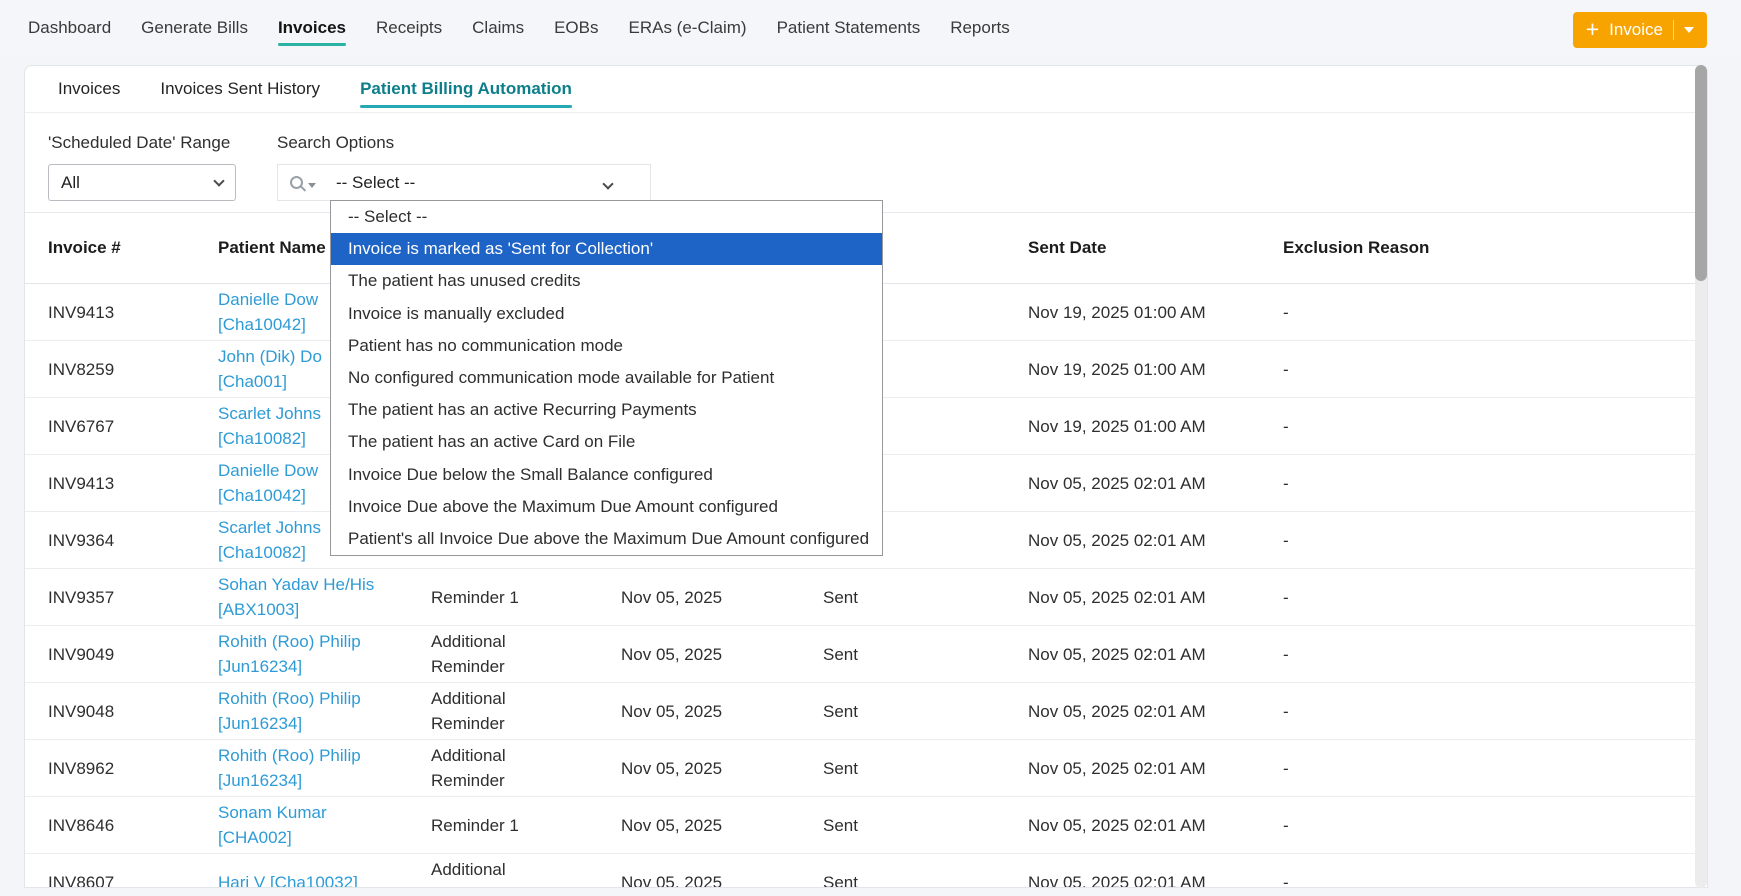 The height and width of the screenshot is (896, 1741). Describe the element at coordinates (81, 369) in the screenshot. I see `invoice-number-cell: INV8259` at that location.